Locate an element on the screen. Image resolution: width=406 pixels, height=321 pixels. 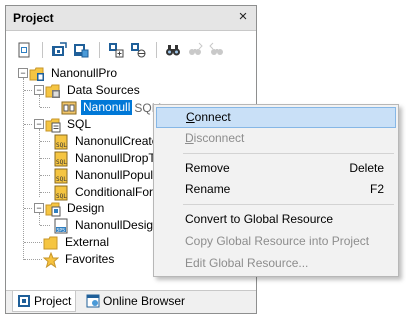
new-project-button is located at coordinates (24, 50).